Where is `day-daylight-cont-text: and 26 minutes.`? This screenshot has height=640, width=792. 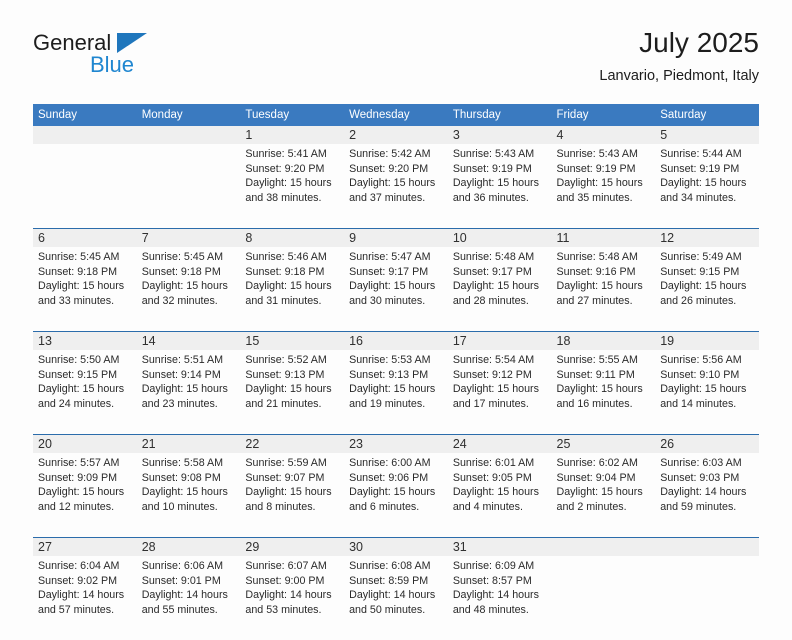 day-daylight-cont-text: and 26 minutes. is located at coordinates (698, 300).